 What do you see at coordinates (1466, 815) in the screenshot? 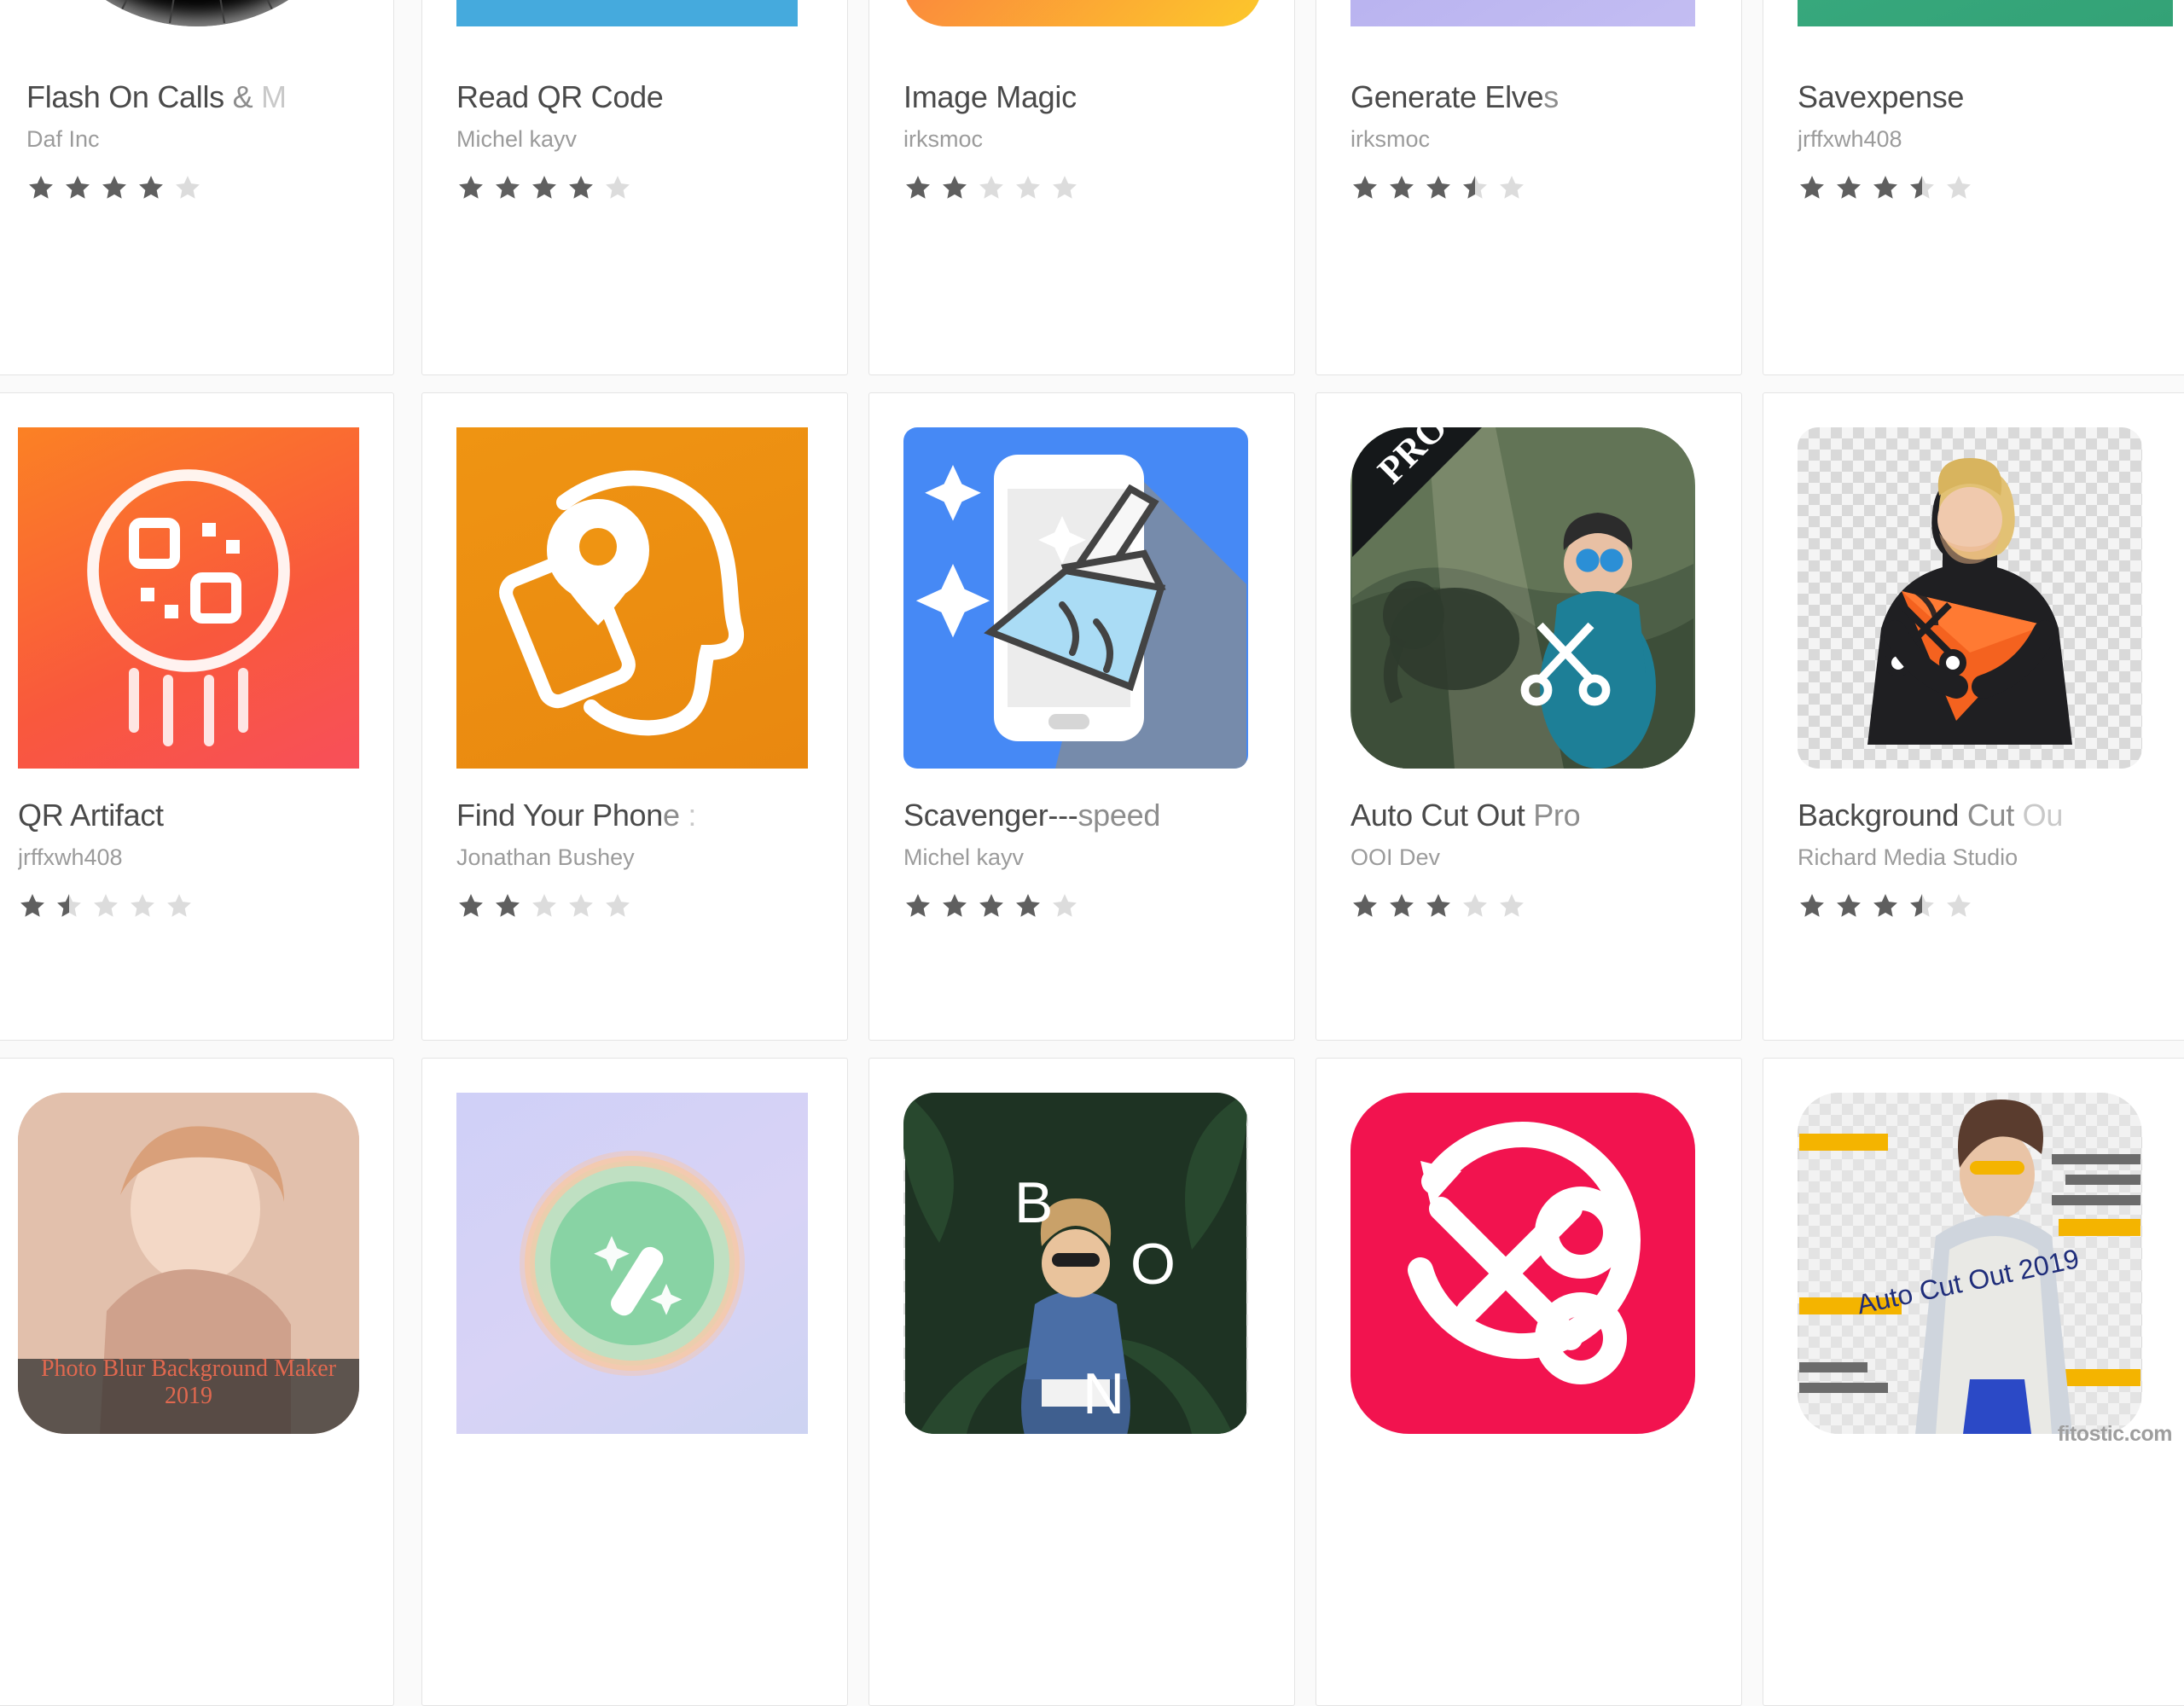
I see `app-title: Auto Cut Out Pro` at bounding box center [1466, 815].